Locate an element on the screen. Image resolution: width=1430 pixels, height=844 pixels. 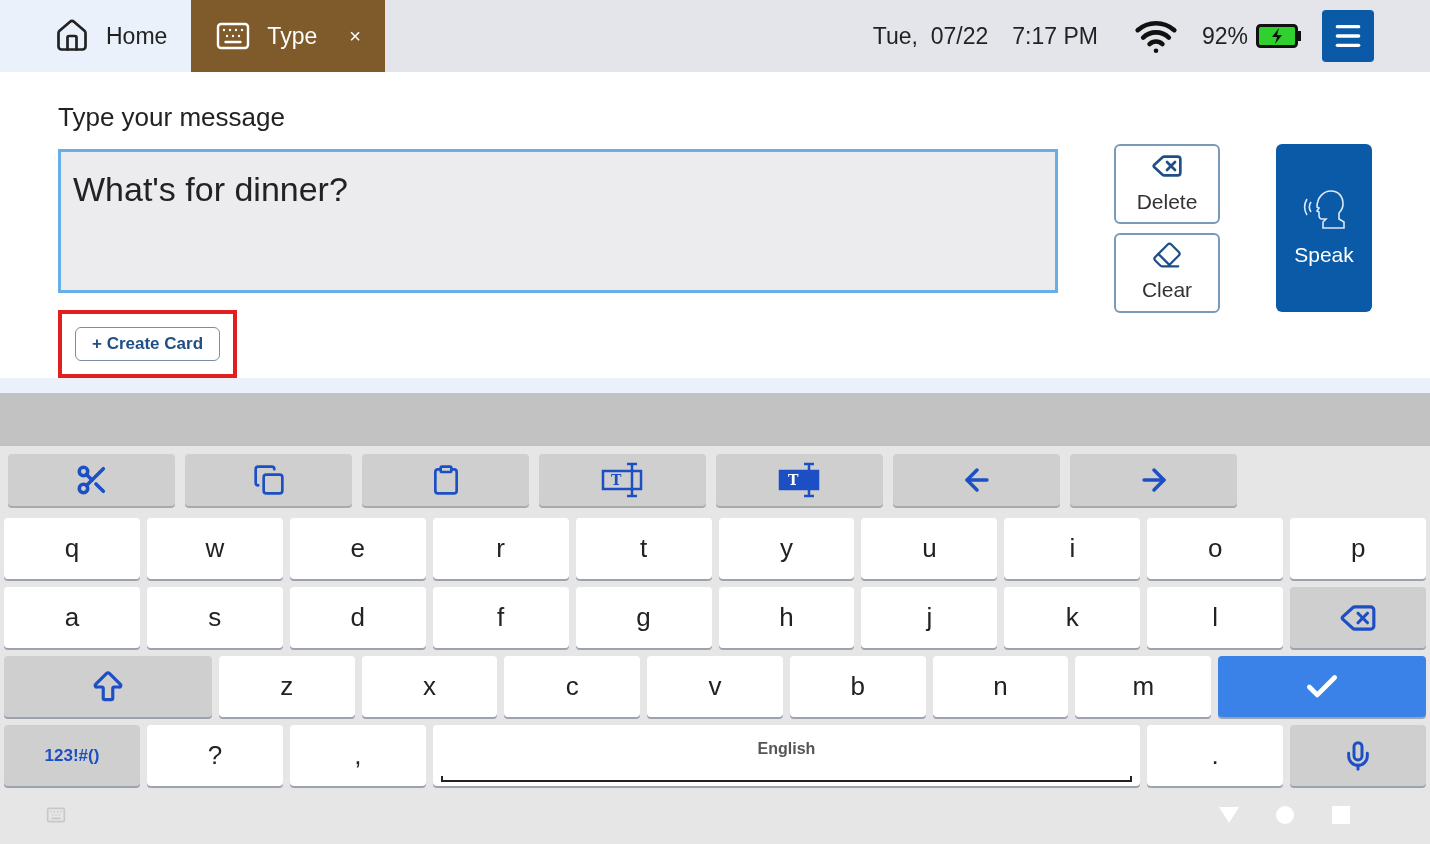
battery-level: 92% is located at coordinates (1224, 36).